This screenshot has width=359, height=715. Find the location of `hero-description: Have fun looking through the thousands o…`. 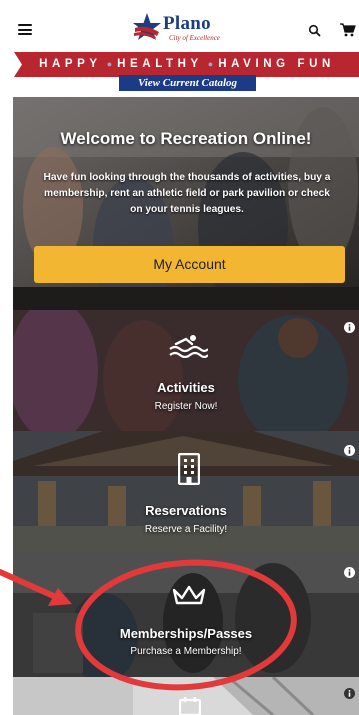

hero-description: Have fun looking through the thousands o… is located at coordinates (187, 193).